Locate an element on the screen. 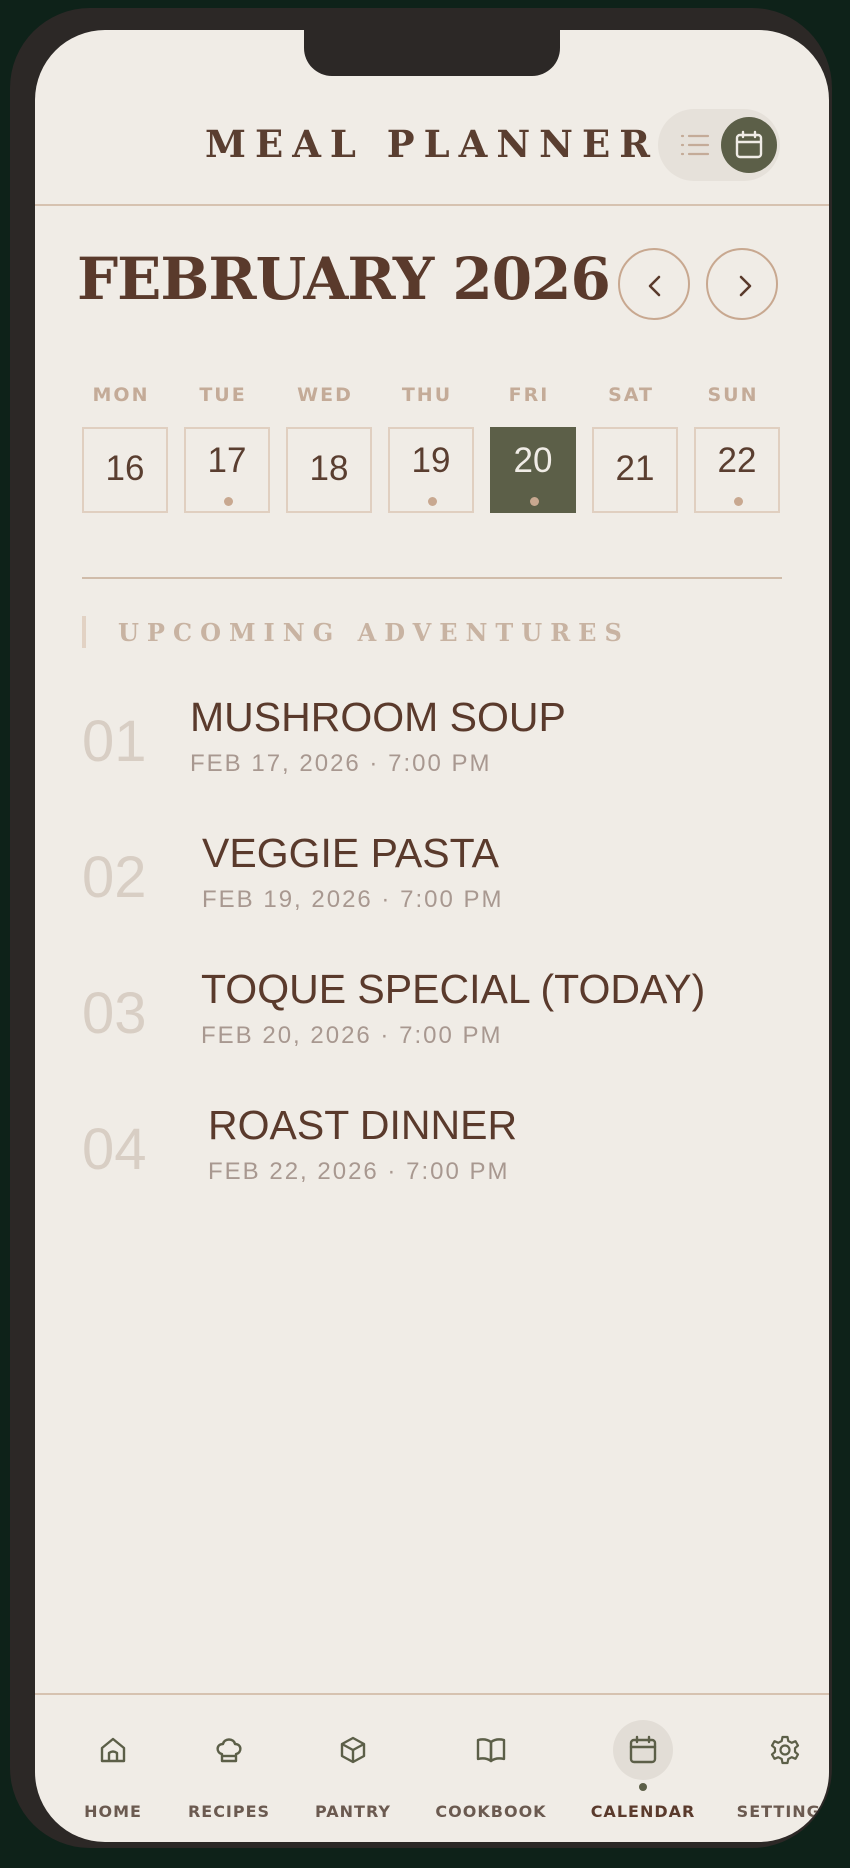  event-index: 02 is located at coordinates (114, 877).